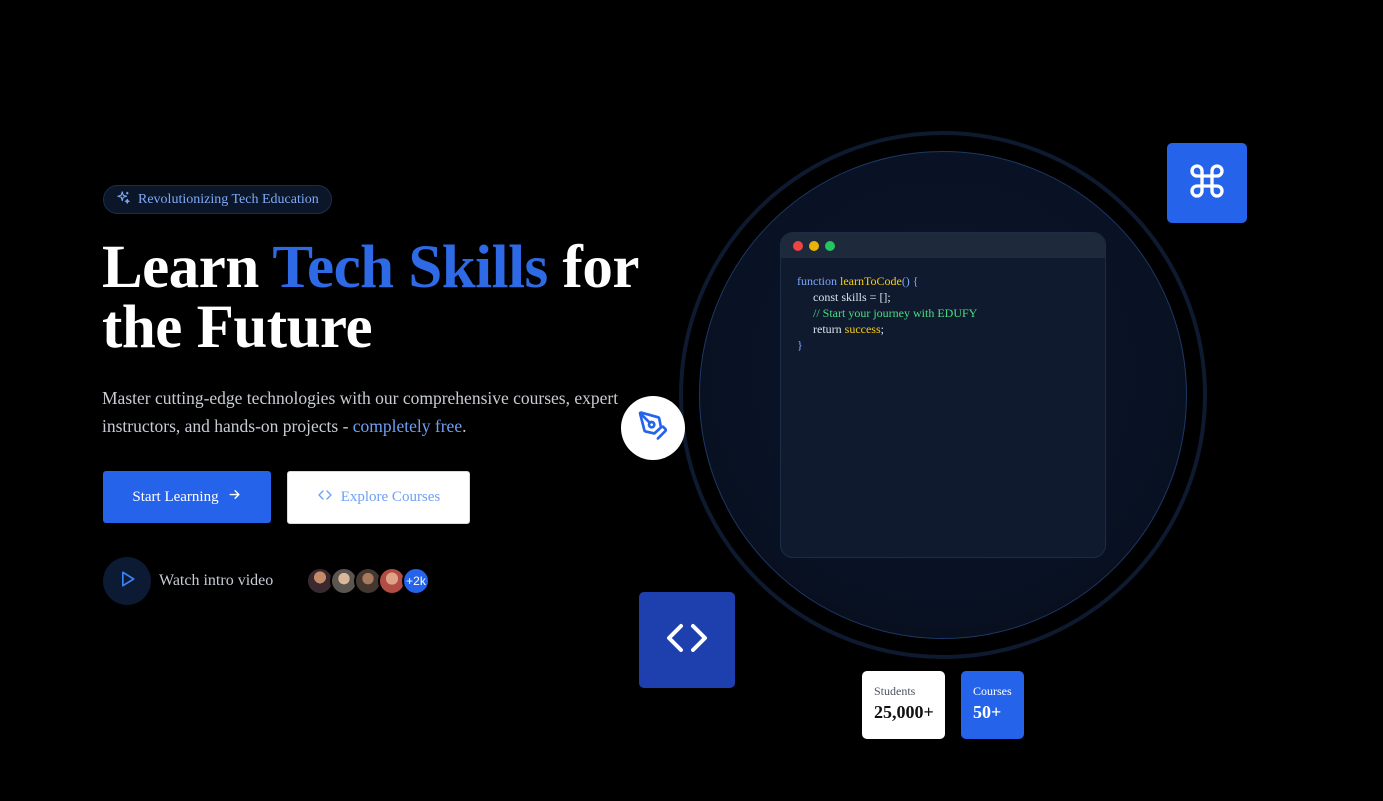 Image resolution: width=1383 pixels, height=801 pixels. Describe the element at coordinates (818, 281) in the screenshot. I see `code-keyword: function` at that location.